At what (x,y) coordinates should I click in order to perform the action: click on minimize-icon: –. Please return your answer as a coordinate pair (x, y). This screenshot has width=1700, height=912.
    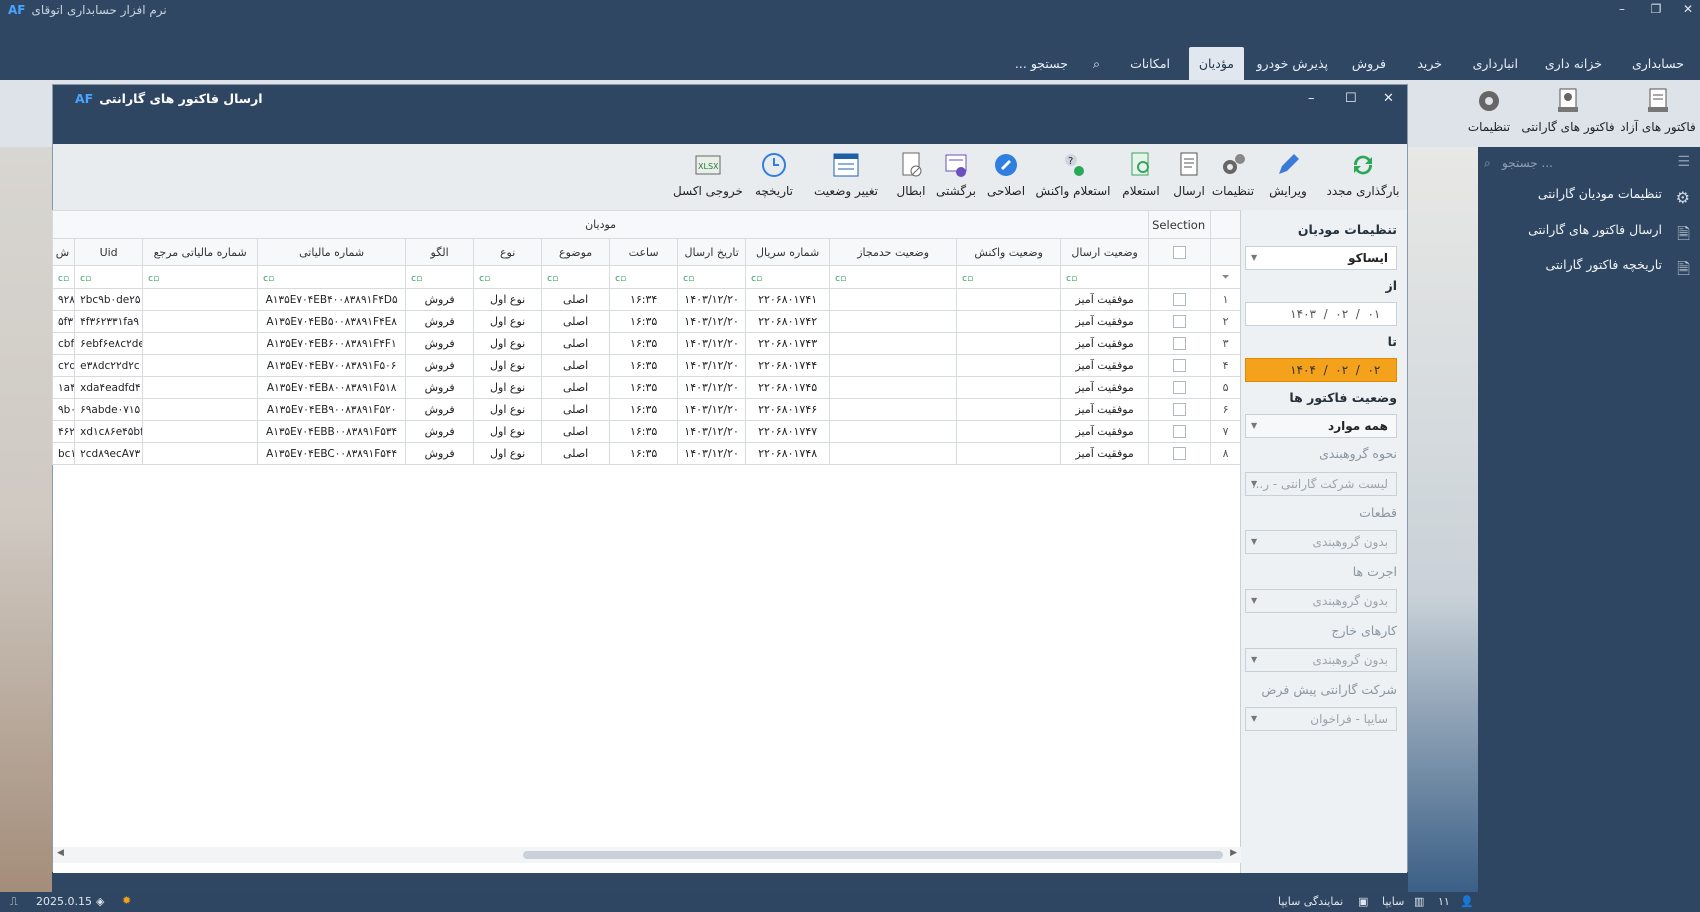
    Looking at the image, I should click on (1622, 9).